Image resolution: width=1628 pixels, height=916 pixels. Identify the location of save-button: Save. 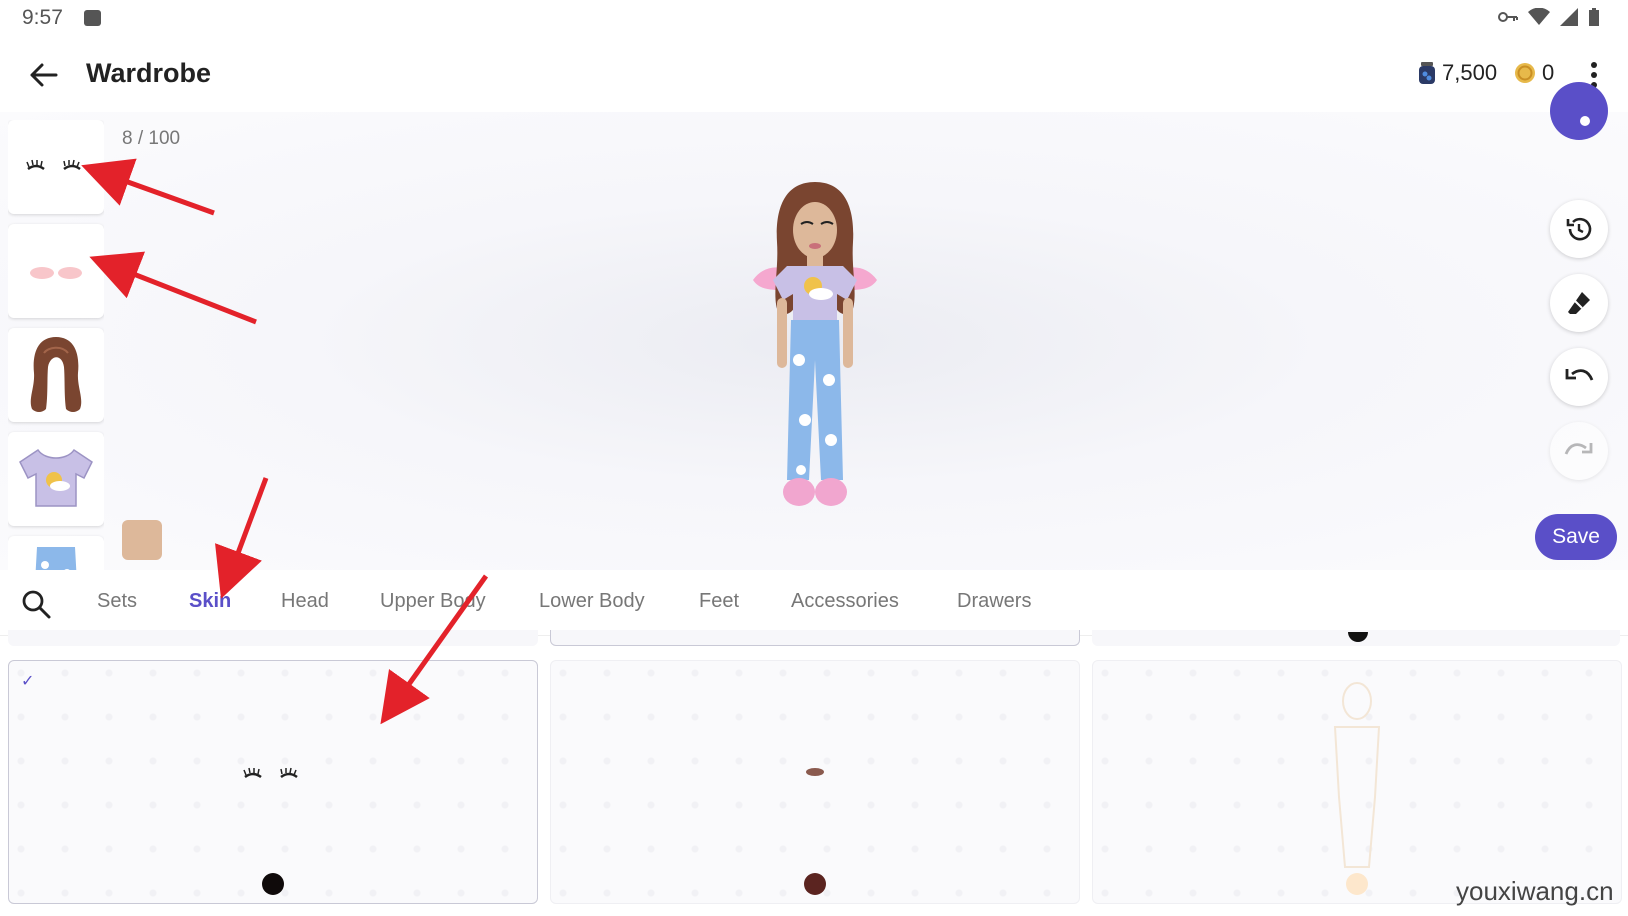
(1576, 537).